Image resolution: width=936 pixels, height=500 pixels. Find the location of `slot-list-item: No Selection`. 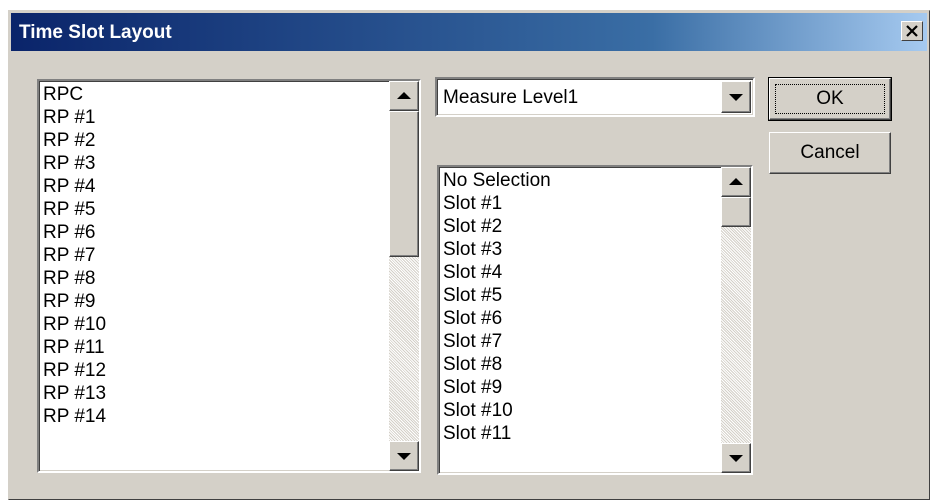

slot-list-item: No Selection is located at coordinates (497, 180).